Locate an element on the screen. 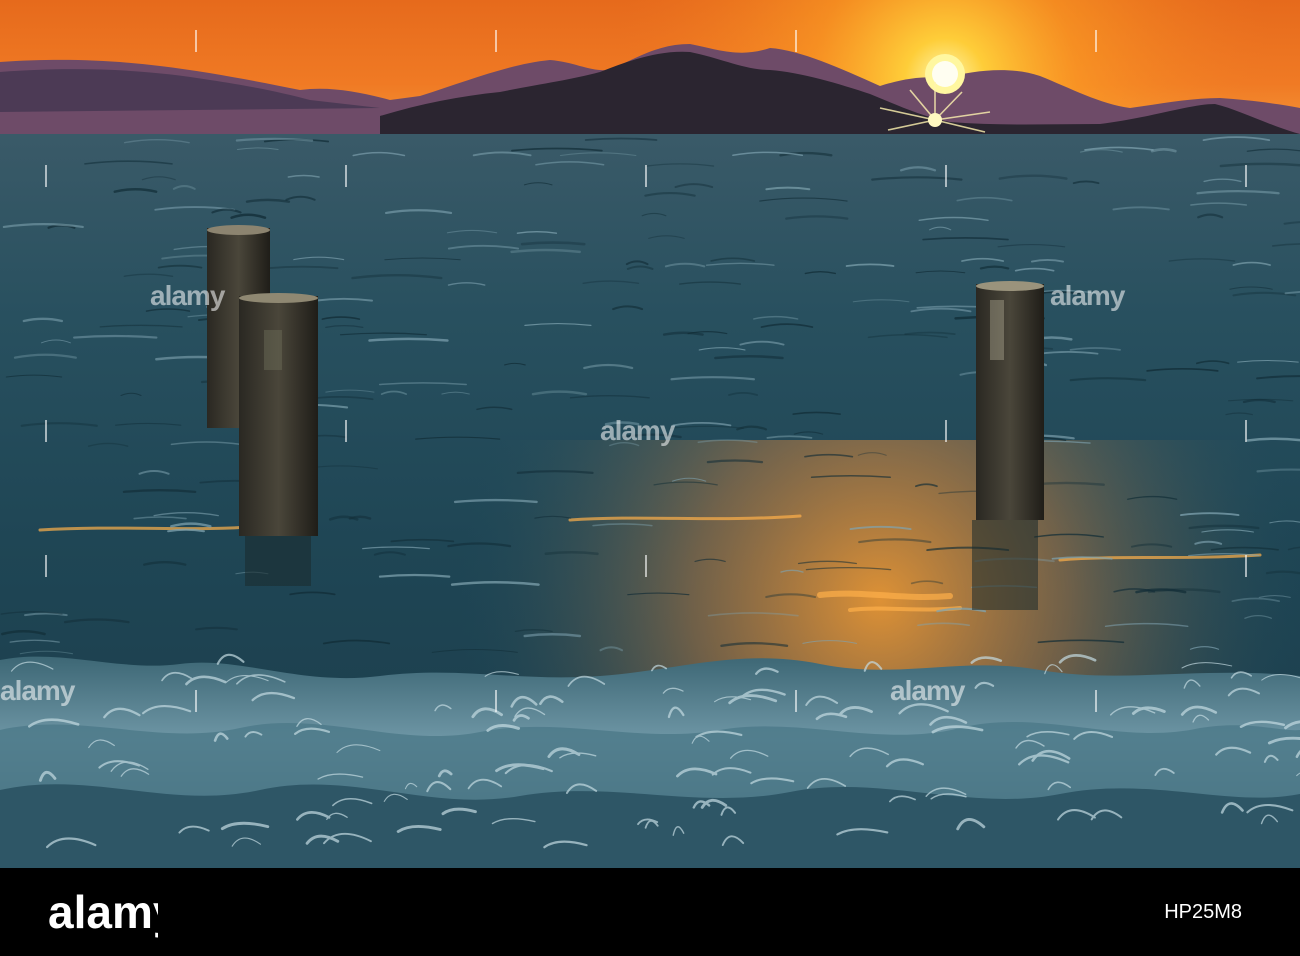 The height and width of the screenshot is (956, 1300). alamy-logo: alamy is located at coordinates (103, 912).